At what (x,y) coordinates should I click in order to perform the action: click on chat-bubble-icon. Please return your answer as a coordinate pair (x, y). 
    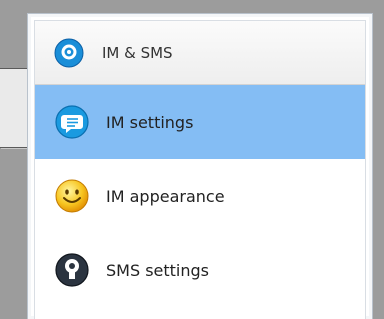
    Looking at the image, I should click on (72, 122).